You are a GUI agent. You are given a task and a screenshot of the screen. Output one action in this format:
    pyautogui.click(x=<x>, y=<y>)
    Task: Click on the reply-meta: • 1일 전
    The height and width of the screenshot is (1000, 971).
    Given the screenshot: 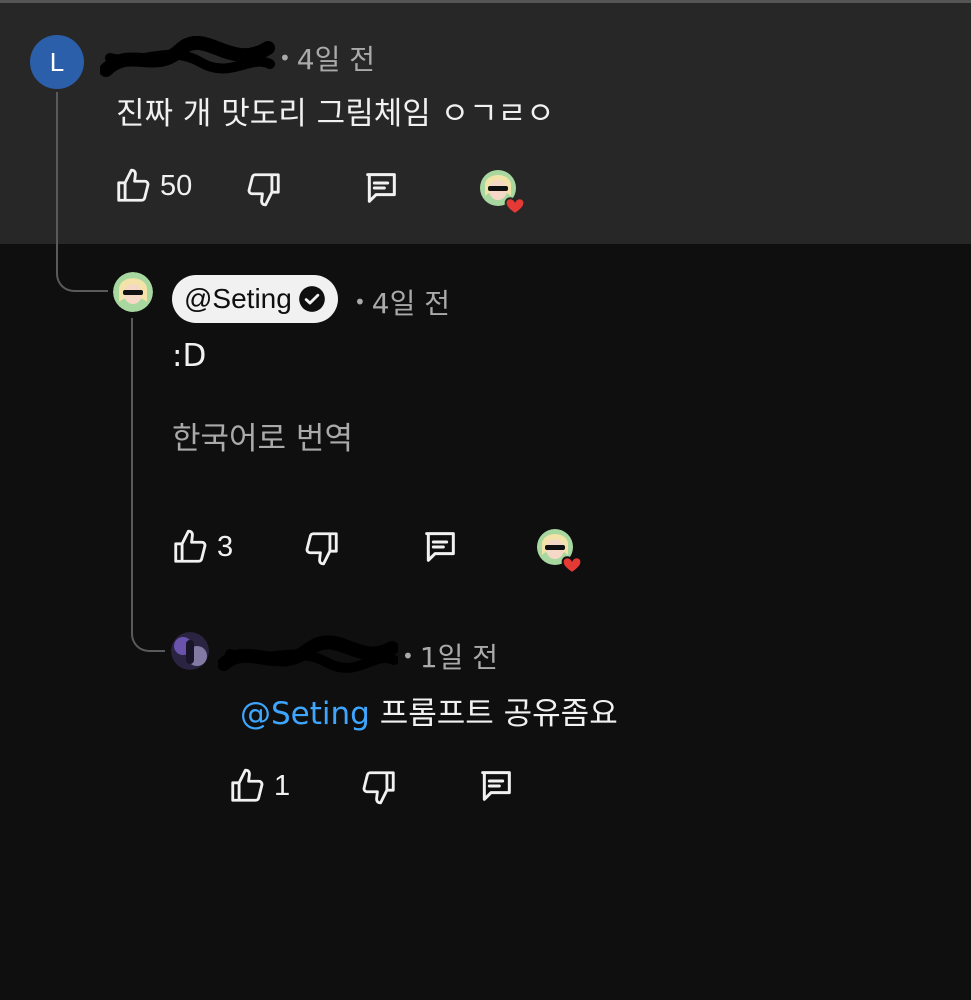 What is the action you would take?
    pyautogui.click(x=358, y=656)
    